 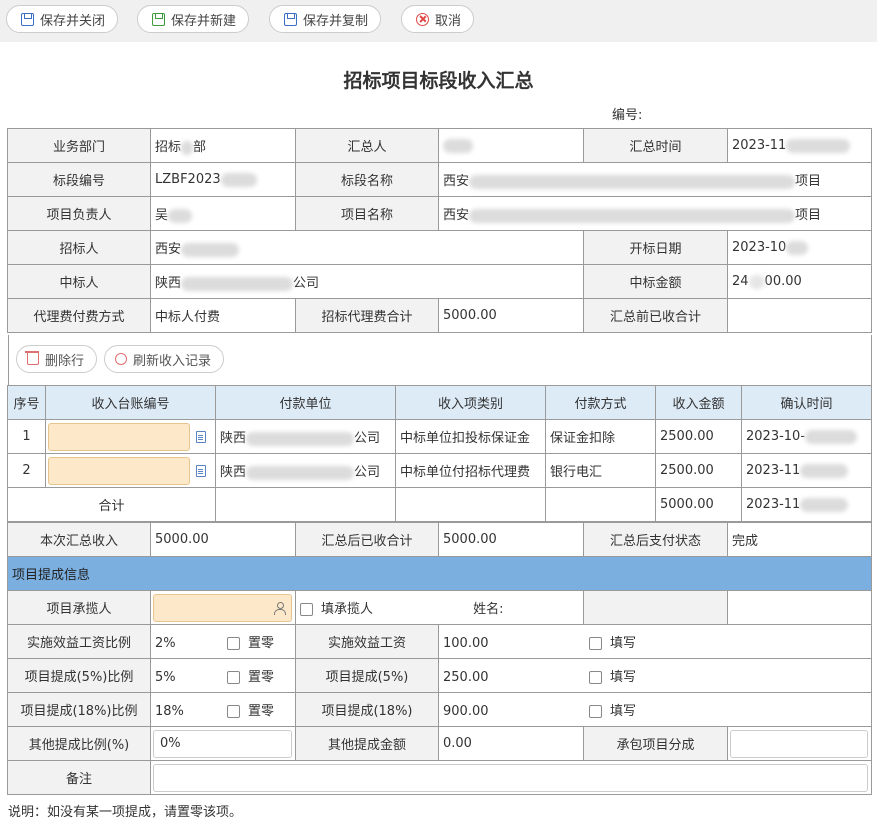 I want to click on contract-share-cell, so click(x=799, y=743).